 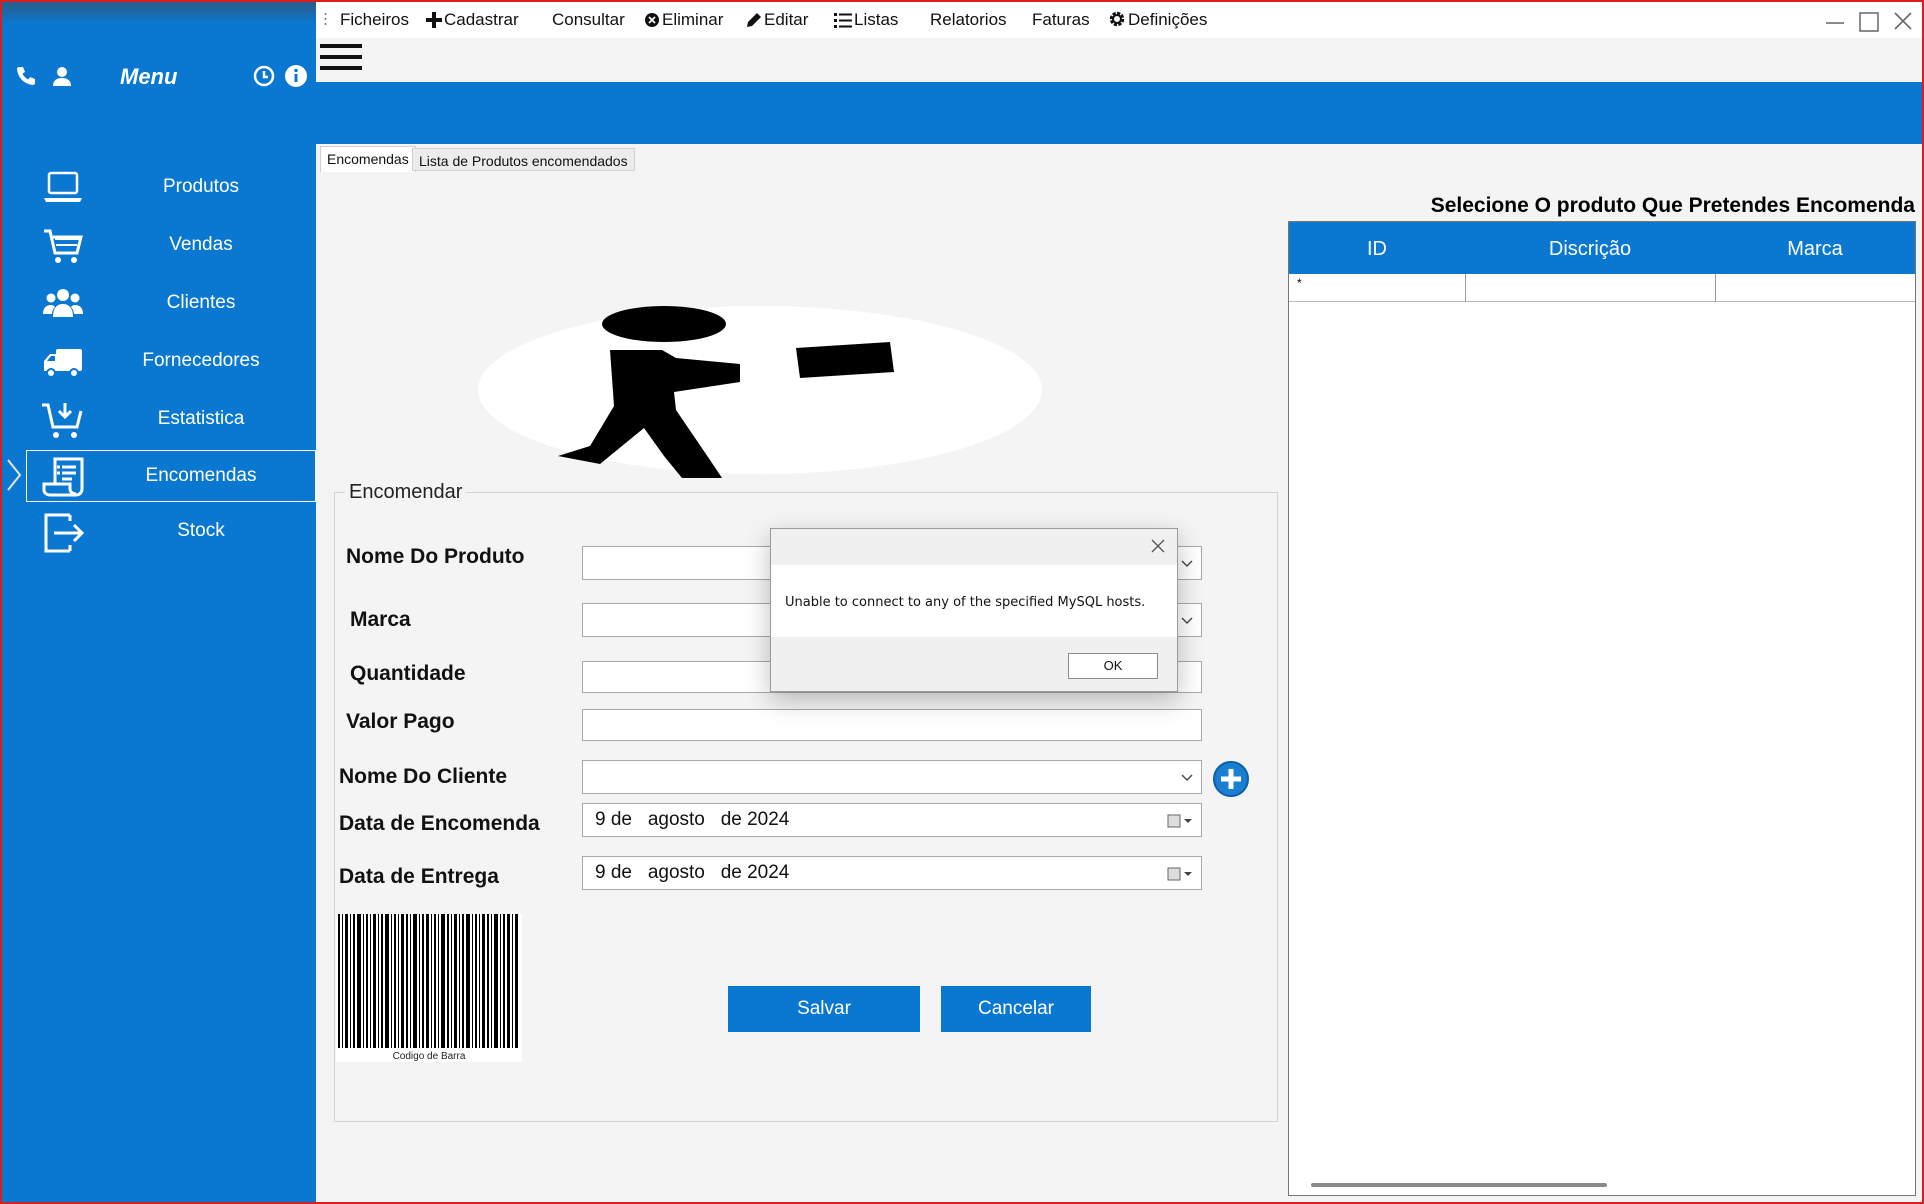 I want to click on menu-listas: Listas, so click(x=866, y=20).